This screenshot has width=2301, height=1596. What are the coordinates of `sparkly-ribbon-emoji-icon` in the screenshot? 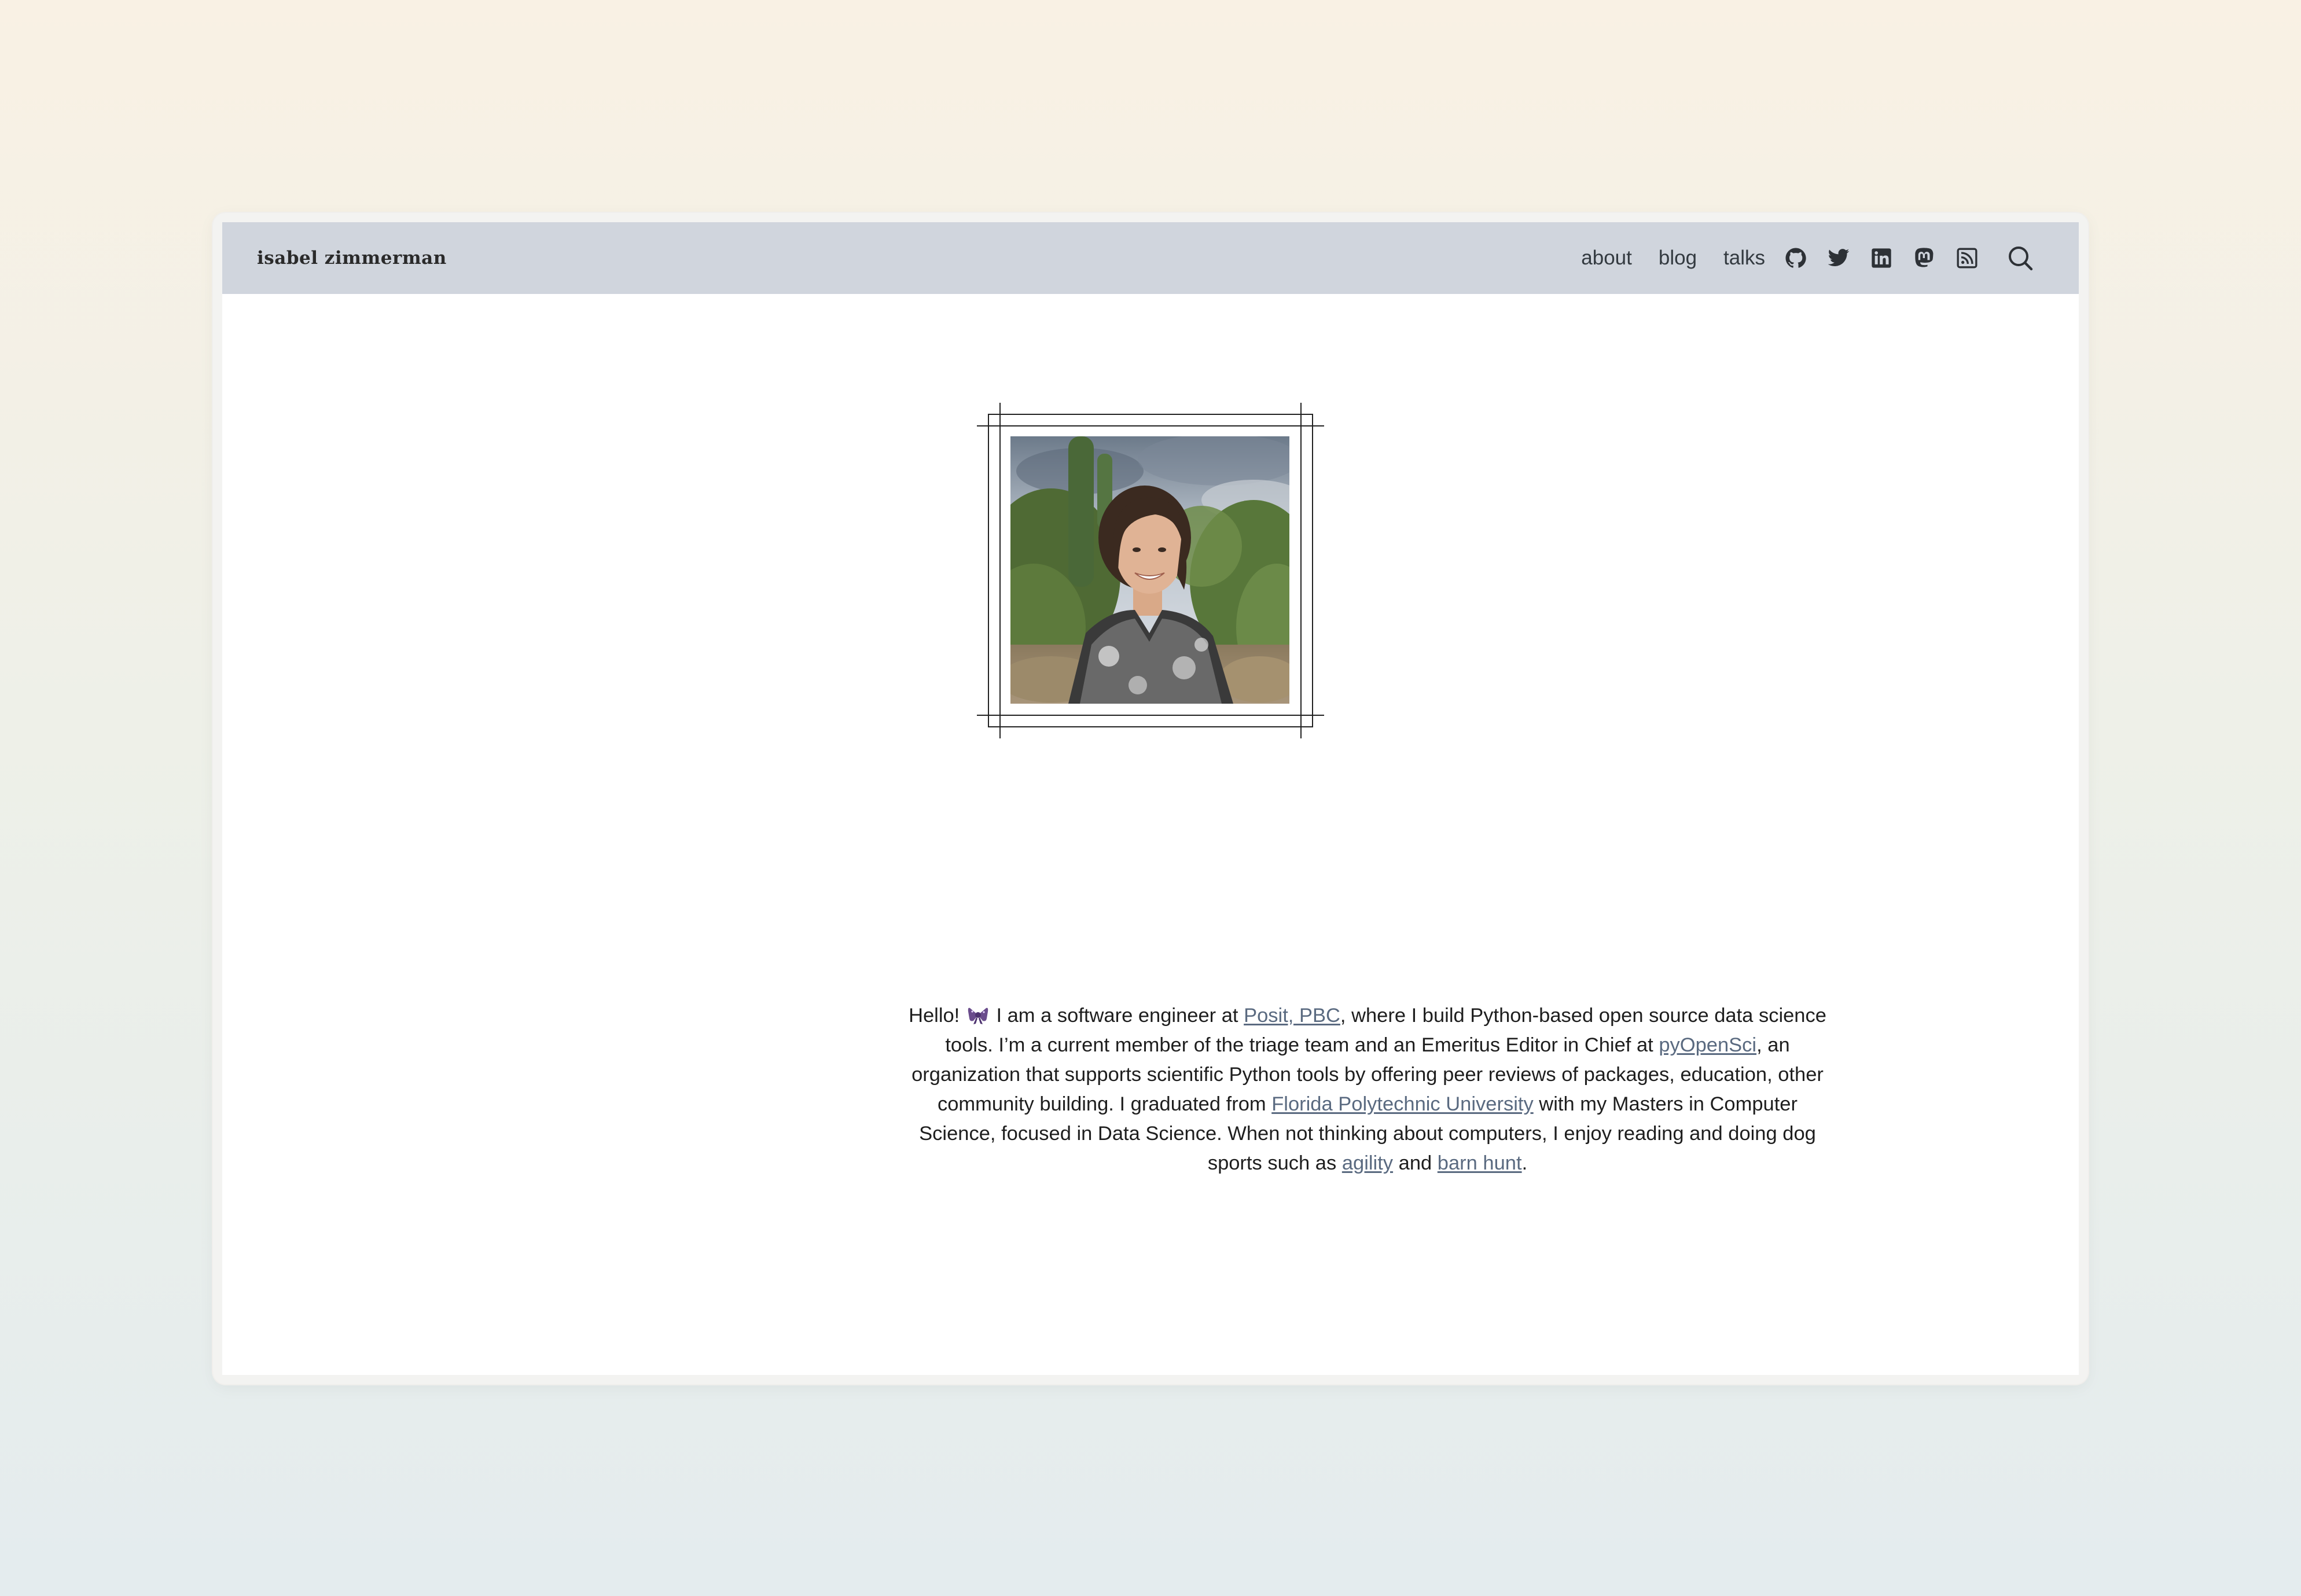 It's located at (978, 1015).